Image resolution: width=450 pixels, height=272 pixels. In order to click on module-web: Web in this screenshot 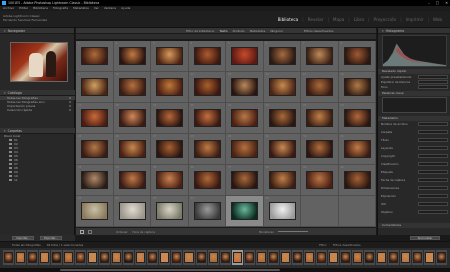, I will do `click(437, 20)`.